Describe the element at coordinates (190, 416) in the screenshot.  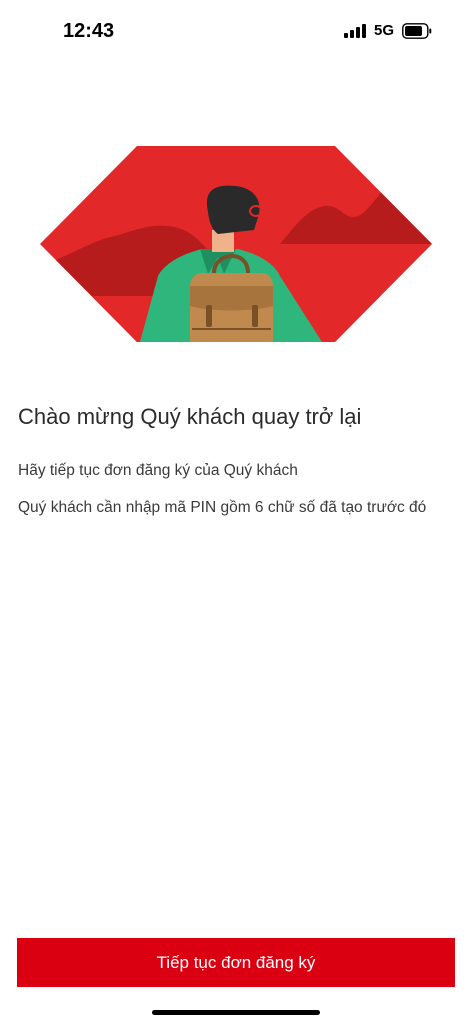
I see `welcome-title: Chào mừng Quý khách quay trở lại` at that location.